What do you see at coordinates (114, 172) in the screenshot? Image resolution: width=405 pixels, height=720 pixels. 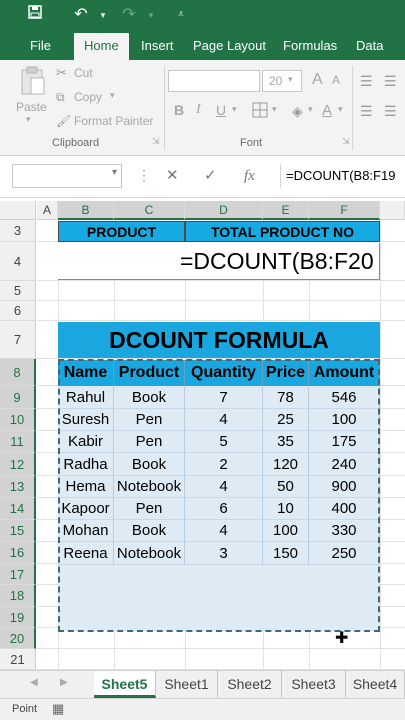 I see `name-box-dropdown-icon: ▾` at bounding box center [114, 172].